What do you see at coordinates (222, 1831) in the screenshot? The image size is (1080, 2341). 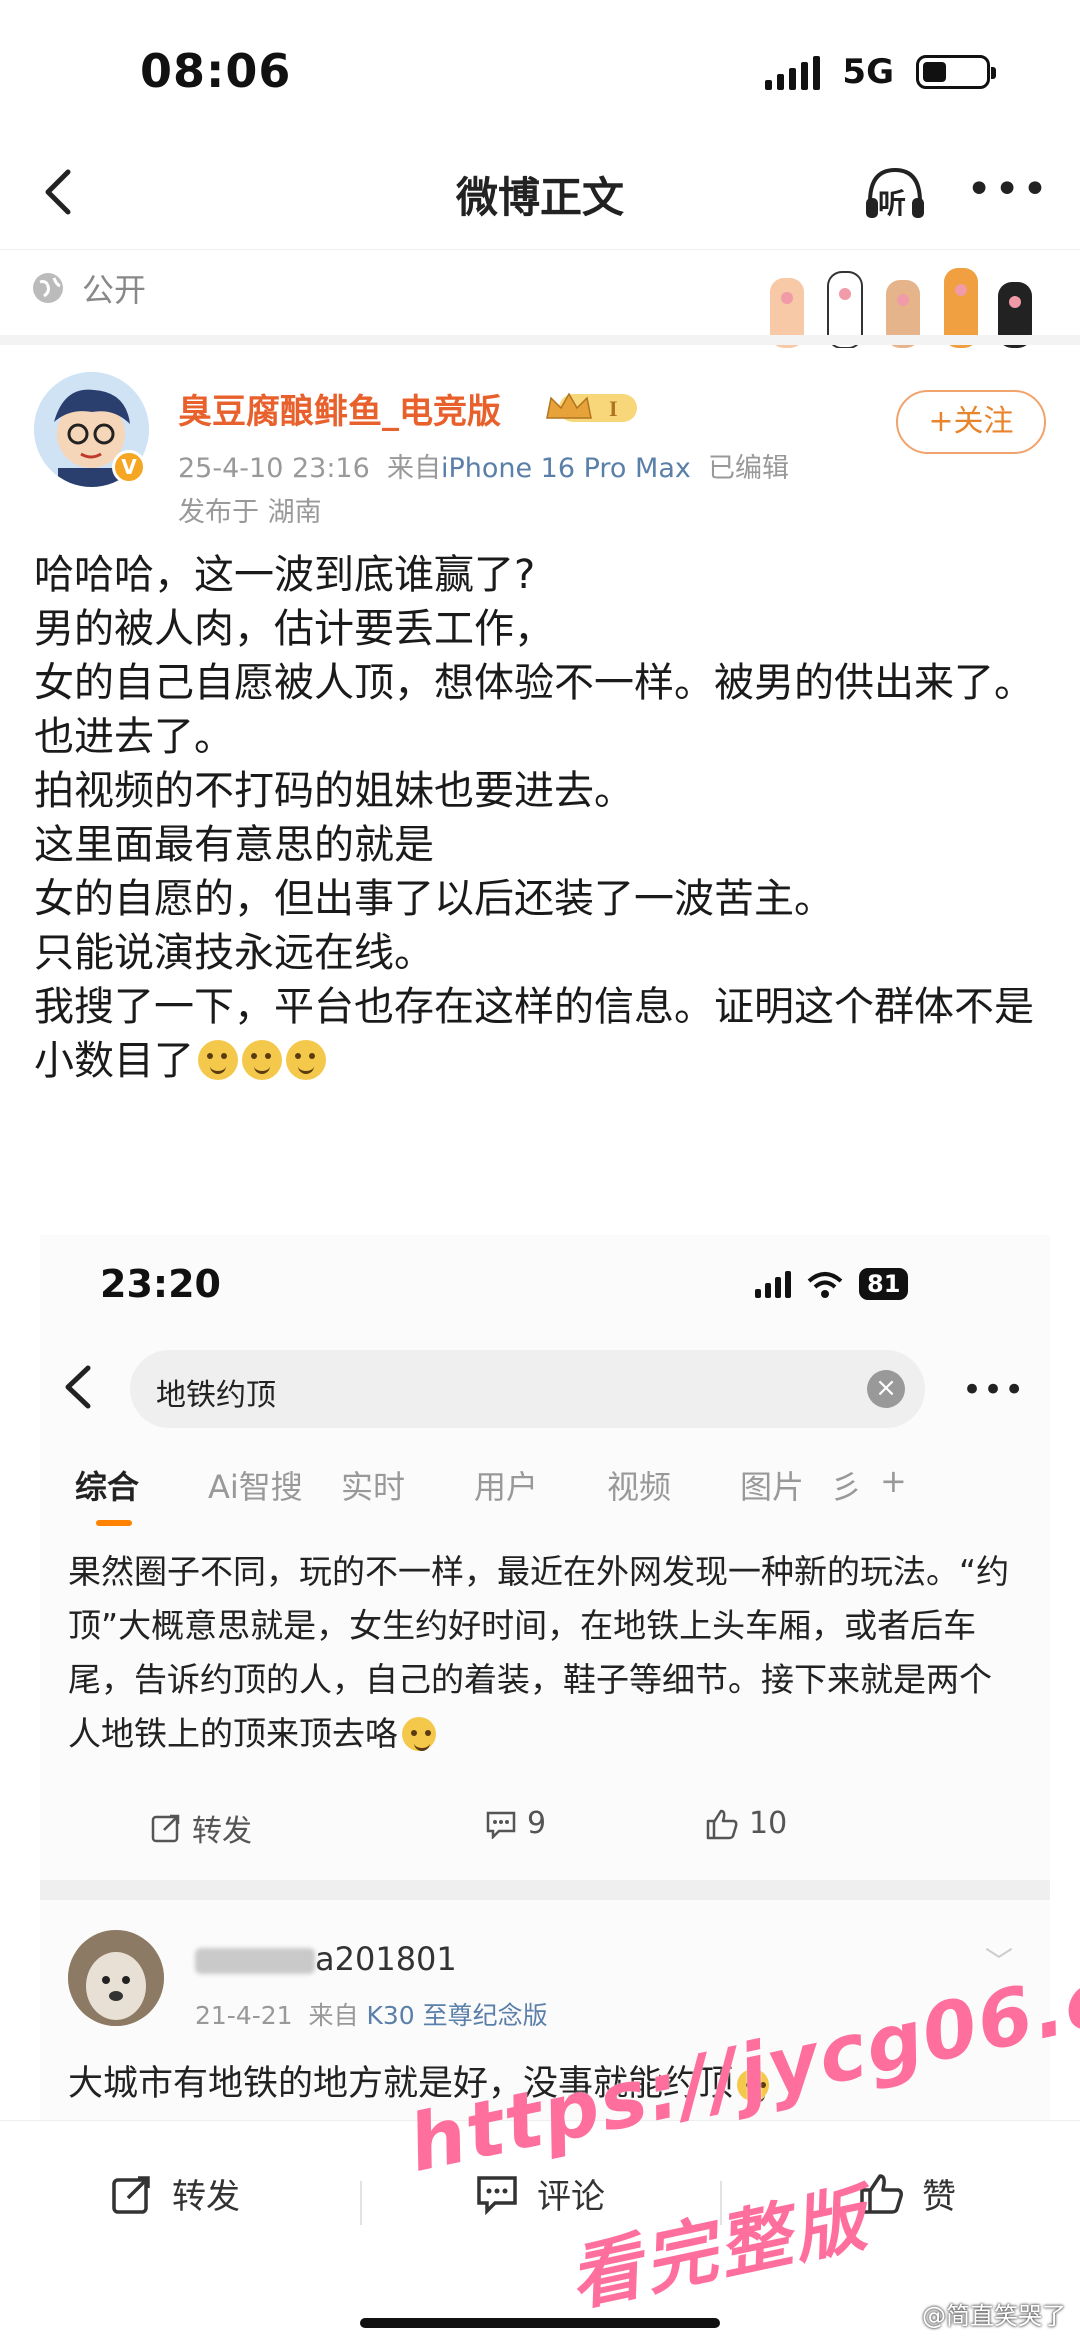 I see `embedded-repost-label: 转发` at bounding box center [222, 1831].